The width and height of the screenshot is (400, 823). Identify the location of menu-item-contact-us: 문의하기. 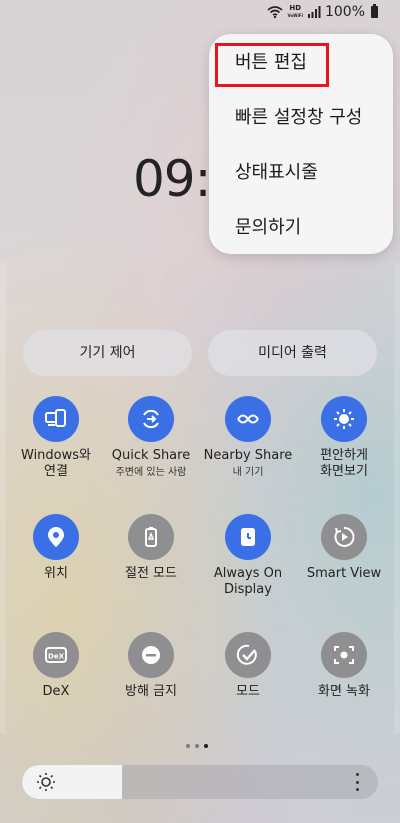
(301, 228).